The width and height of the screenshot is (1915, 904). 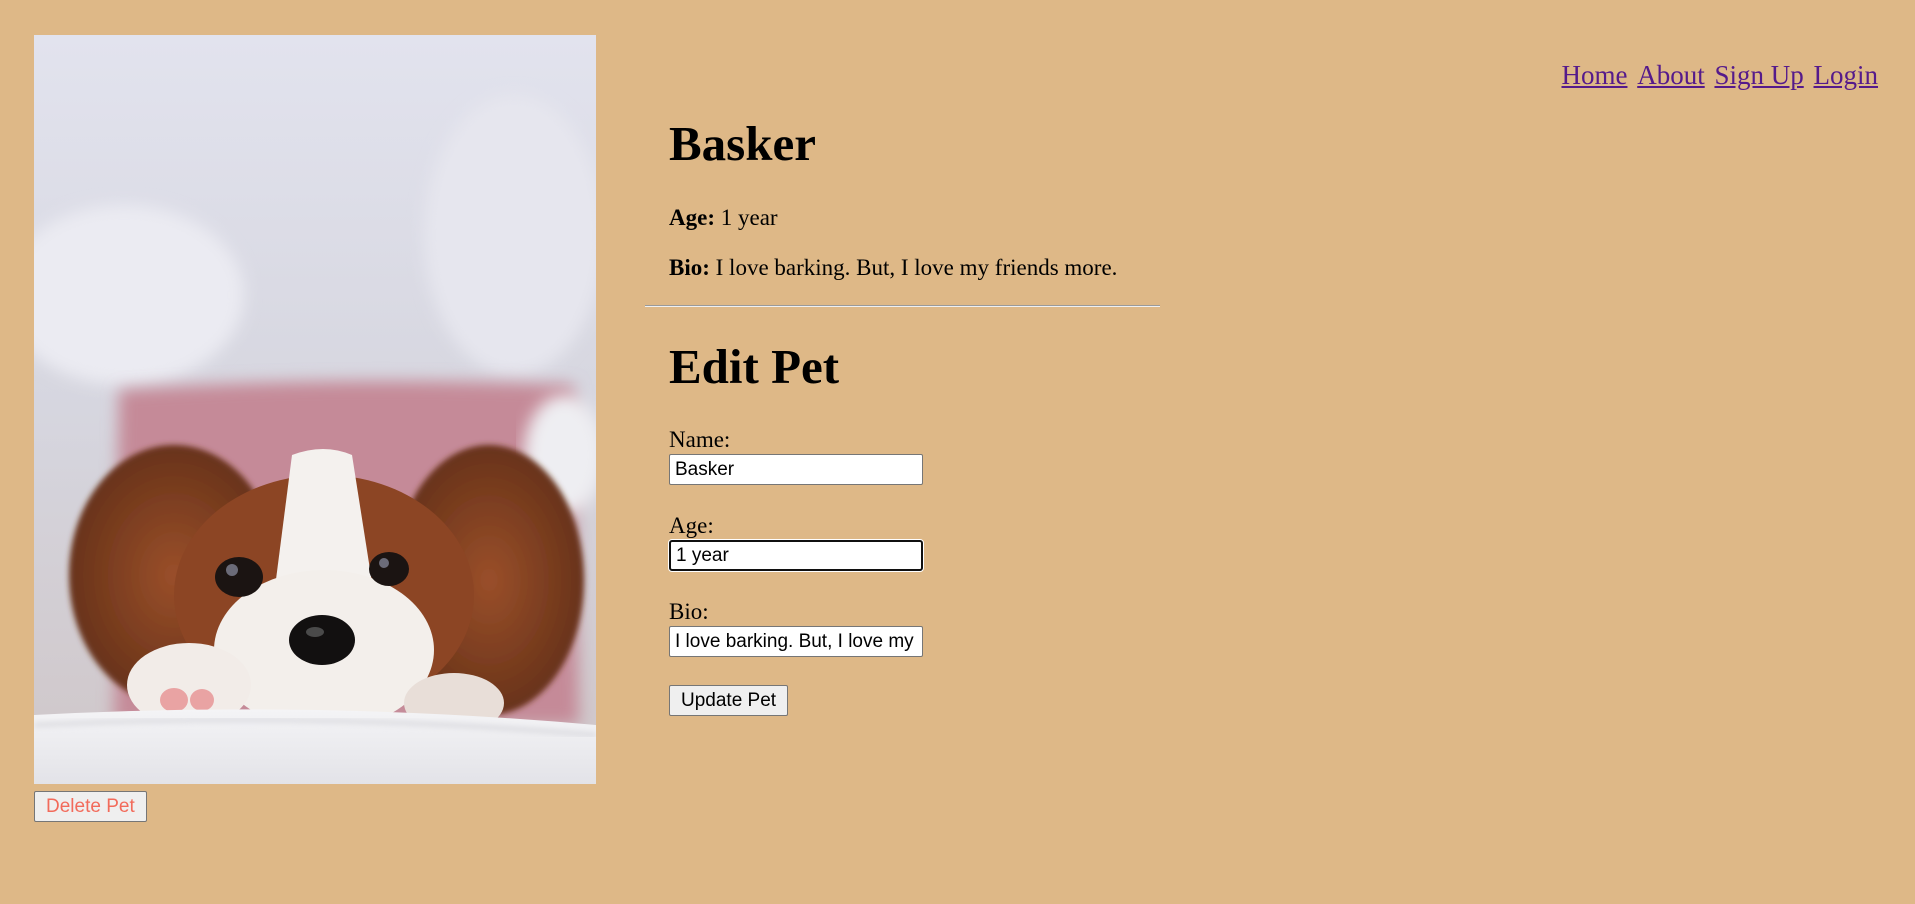 I want to click on nav-link-home: Home, so click(x=1594, y=75).